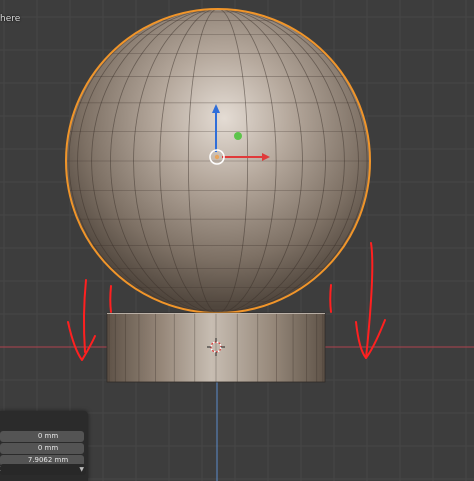 The width and height of the screenshot is (474, 481). Describe the element at coordinates (81, 469) in the screenshot. I see `chevron-down-icon: ▼` at that location.